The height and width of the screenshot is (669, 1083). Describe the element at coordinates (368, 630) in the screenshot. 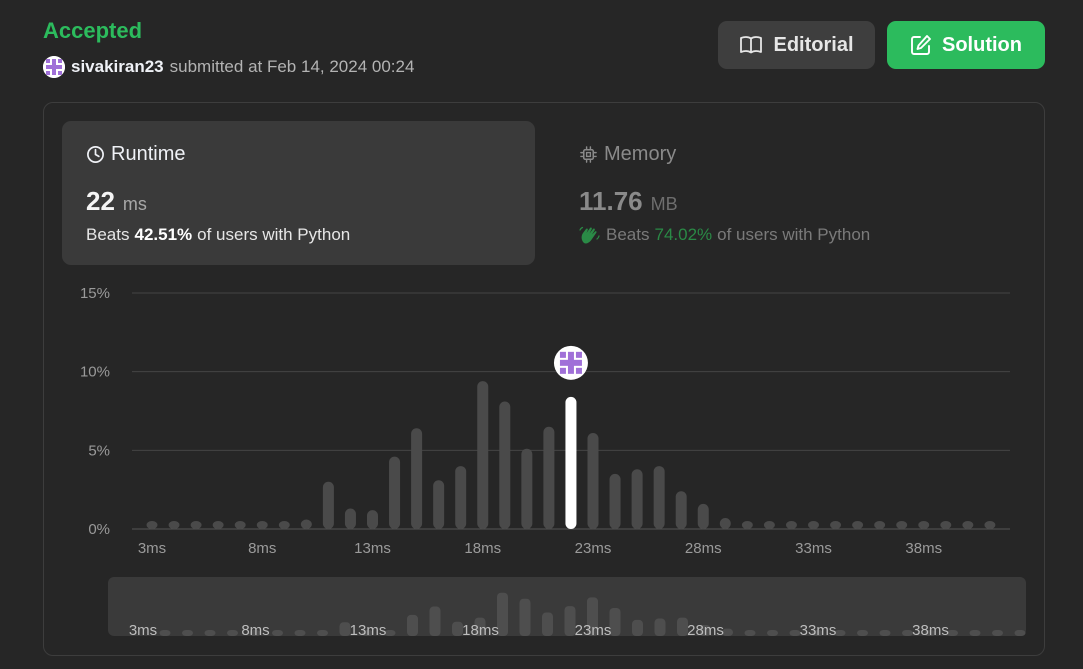

I see `navigator-tick-label: 13ms` at that location.